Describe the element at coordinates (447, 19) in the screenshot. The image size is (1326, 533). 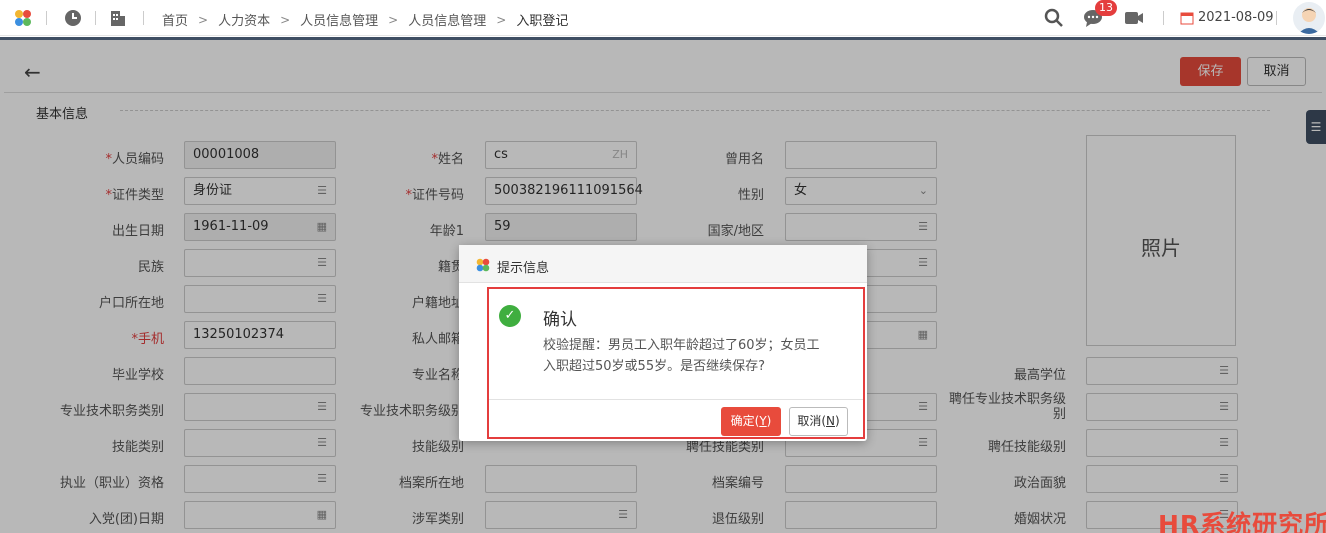
I see `breadcrumb-item-staff-info-2: 人员信息管理` at that location.